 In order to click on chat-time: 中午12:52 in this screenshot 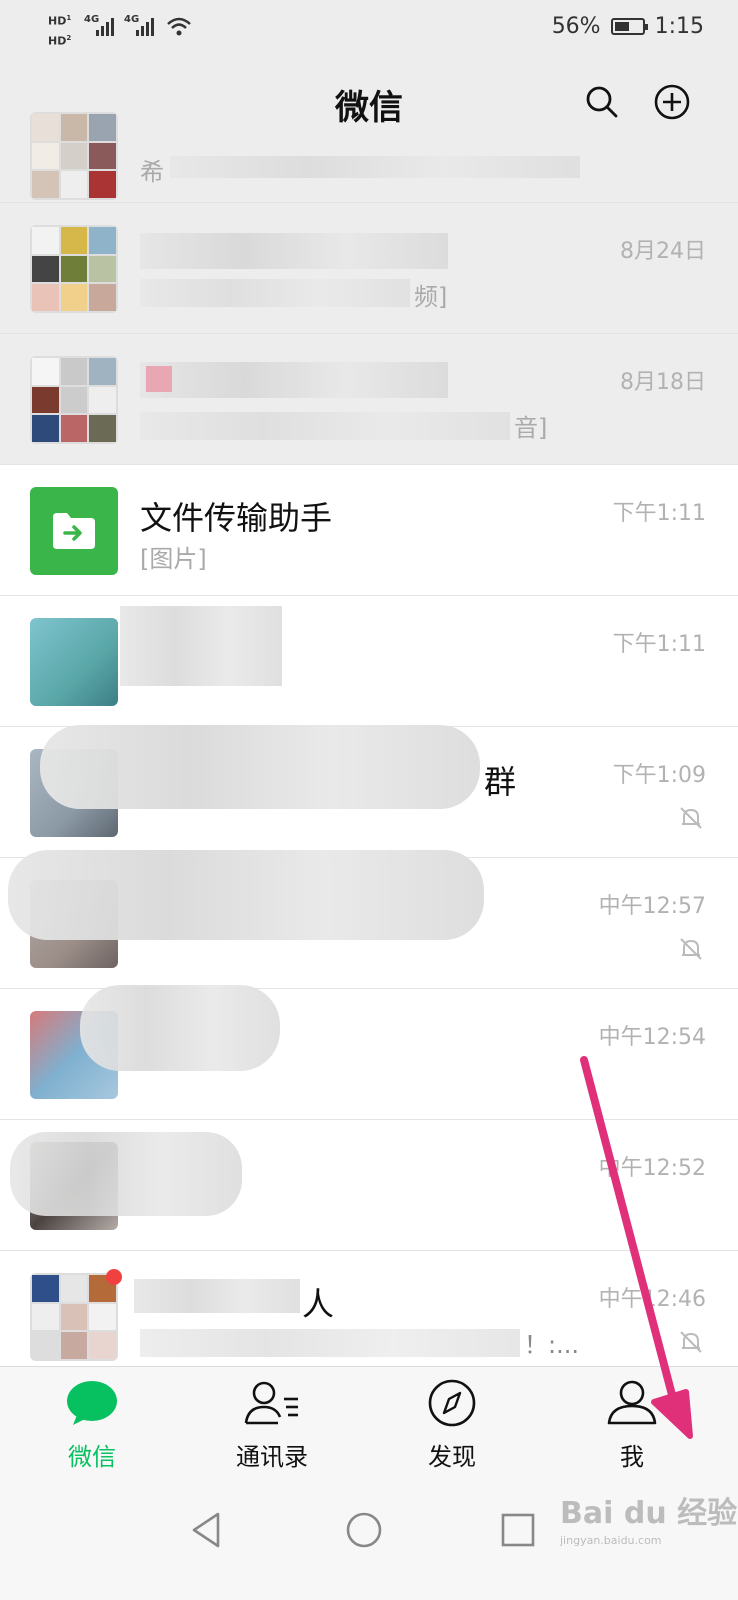, I will do `click(652, 1168)`.